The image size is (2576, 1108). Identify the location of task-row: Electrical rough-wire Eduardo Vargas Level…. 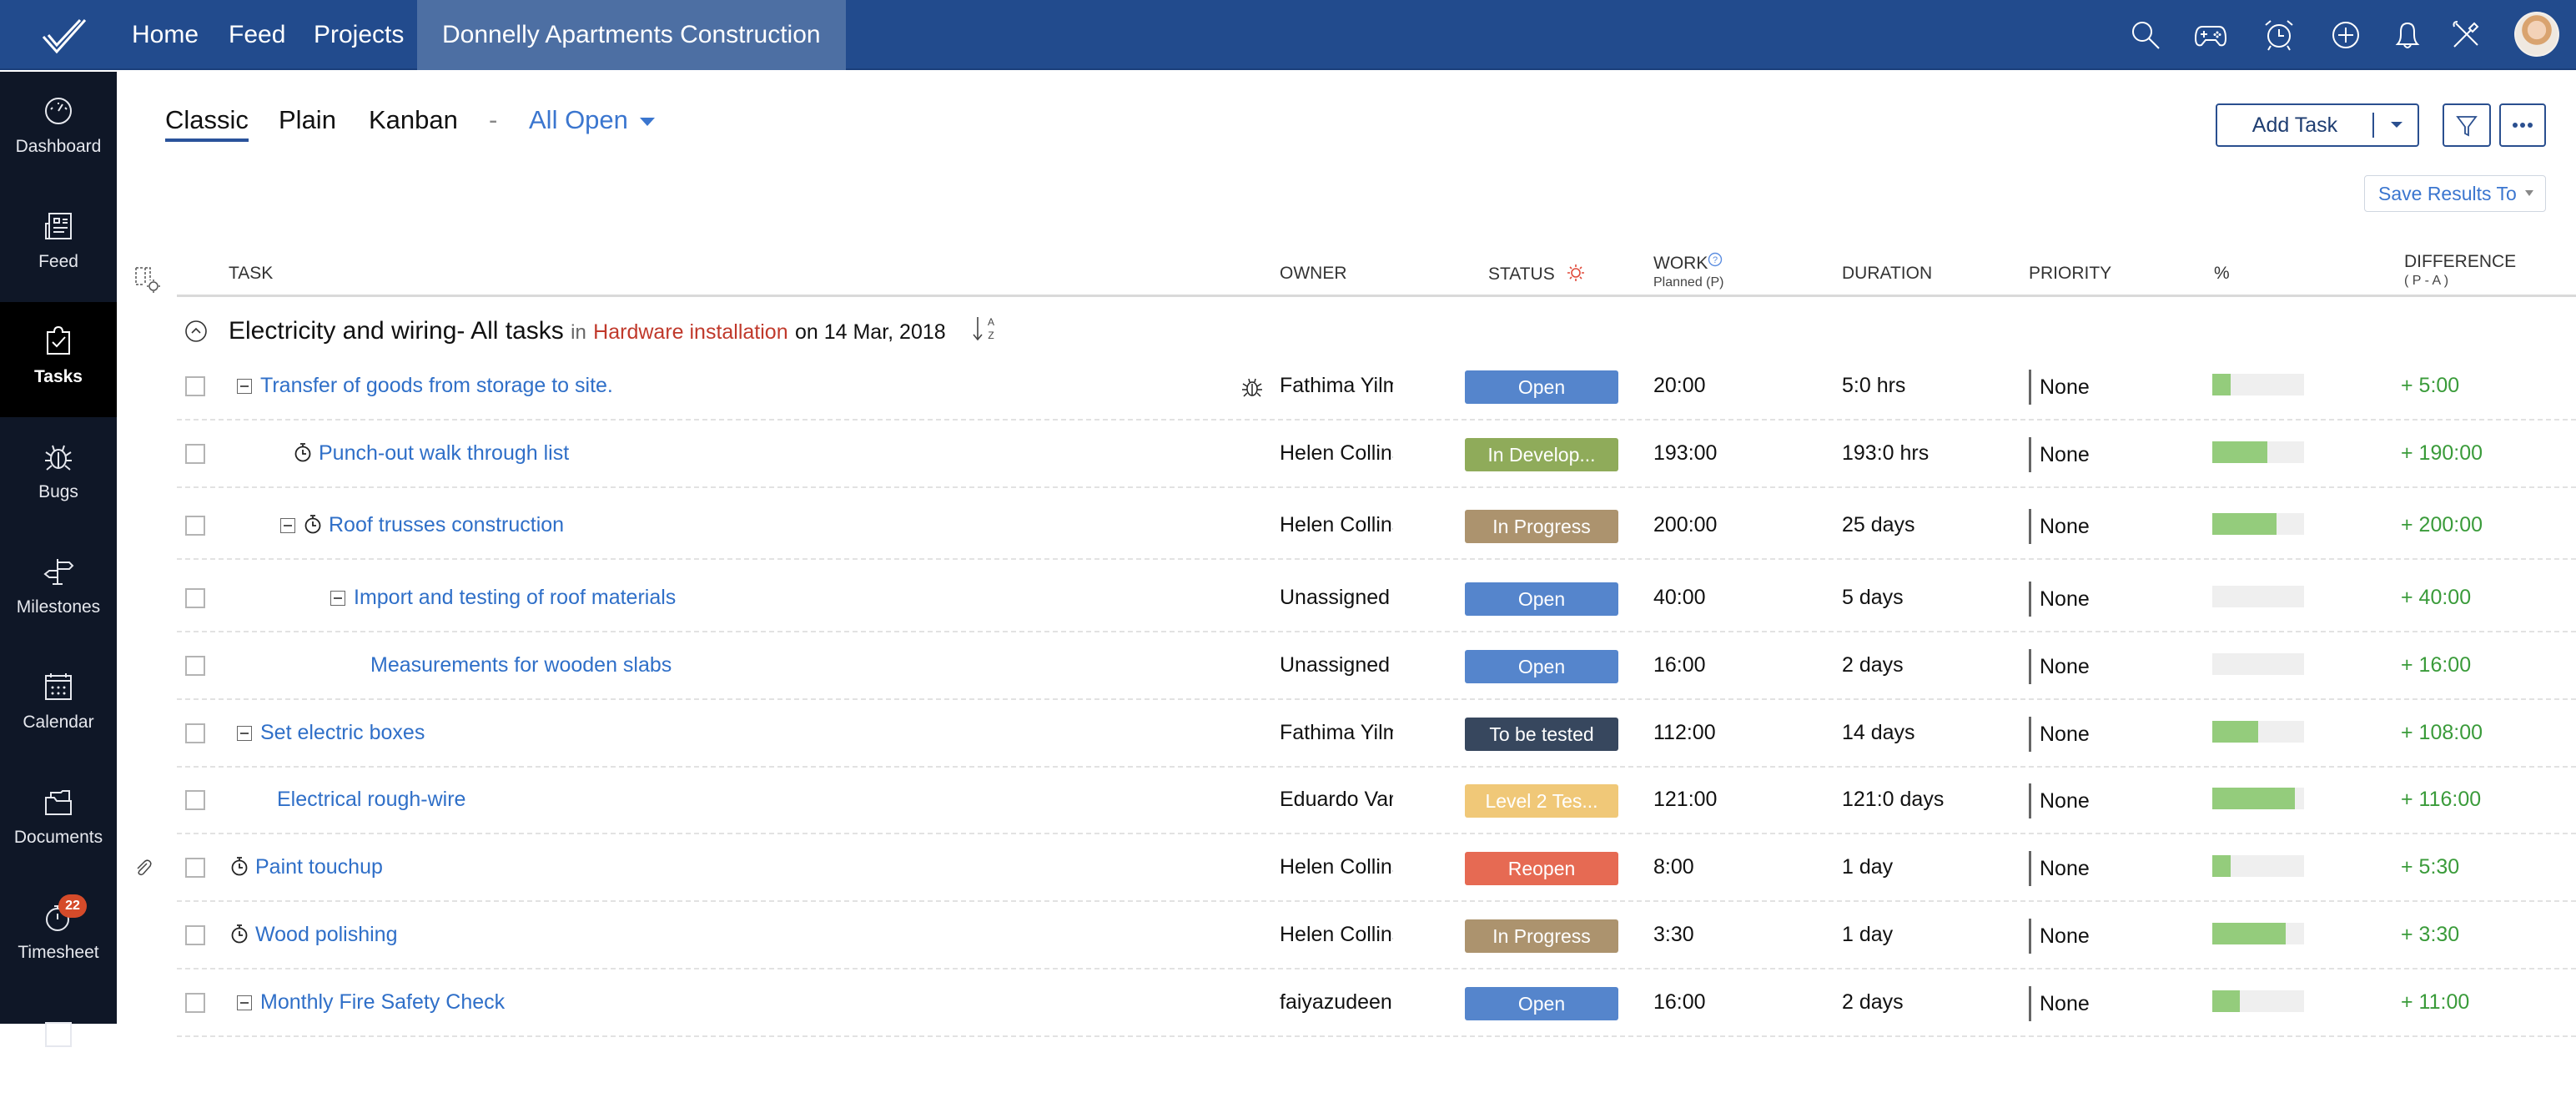
(1376, 801).